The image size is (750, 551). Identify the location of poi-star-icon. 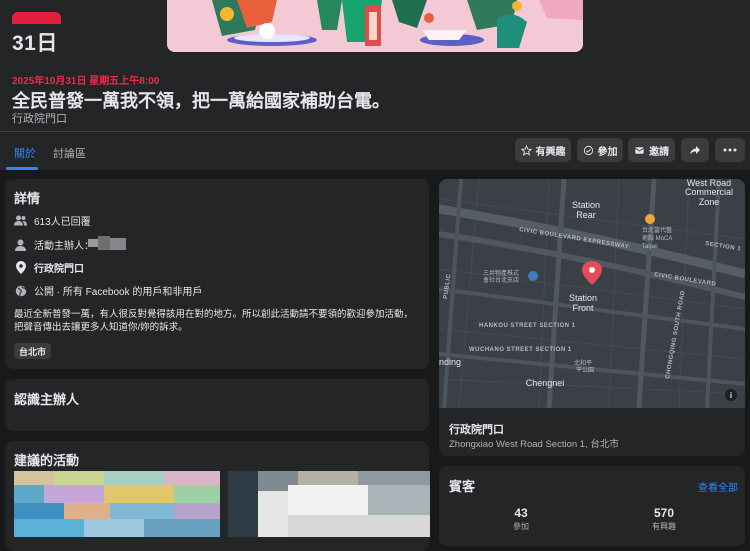
(533, 276).